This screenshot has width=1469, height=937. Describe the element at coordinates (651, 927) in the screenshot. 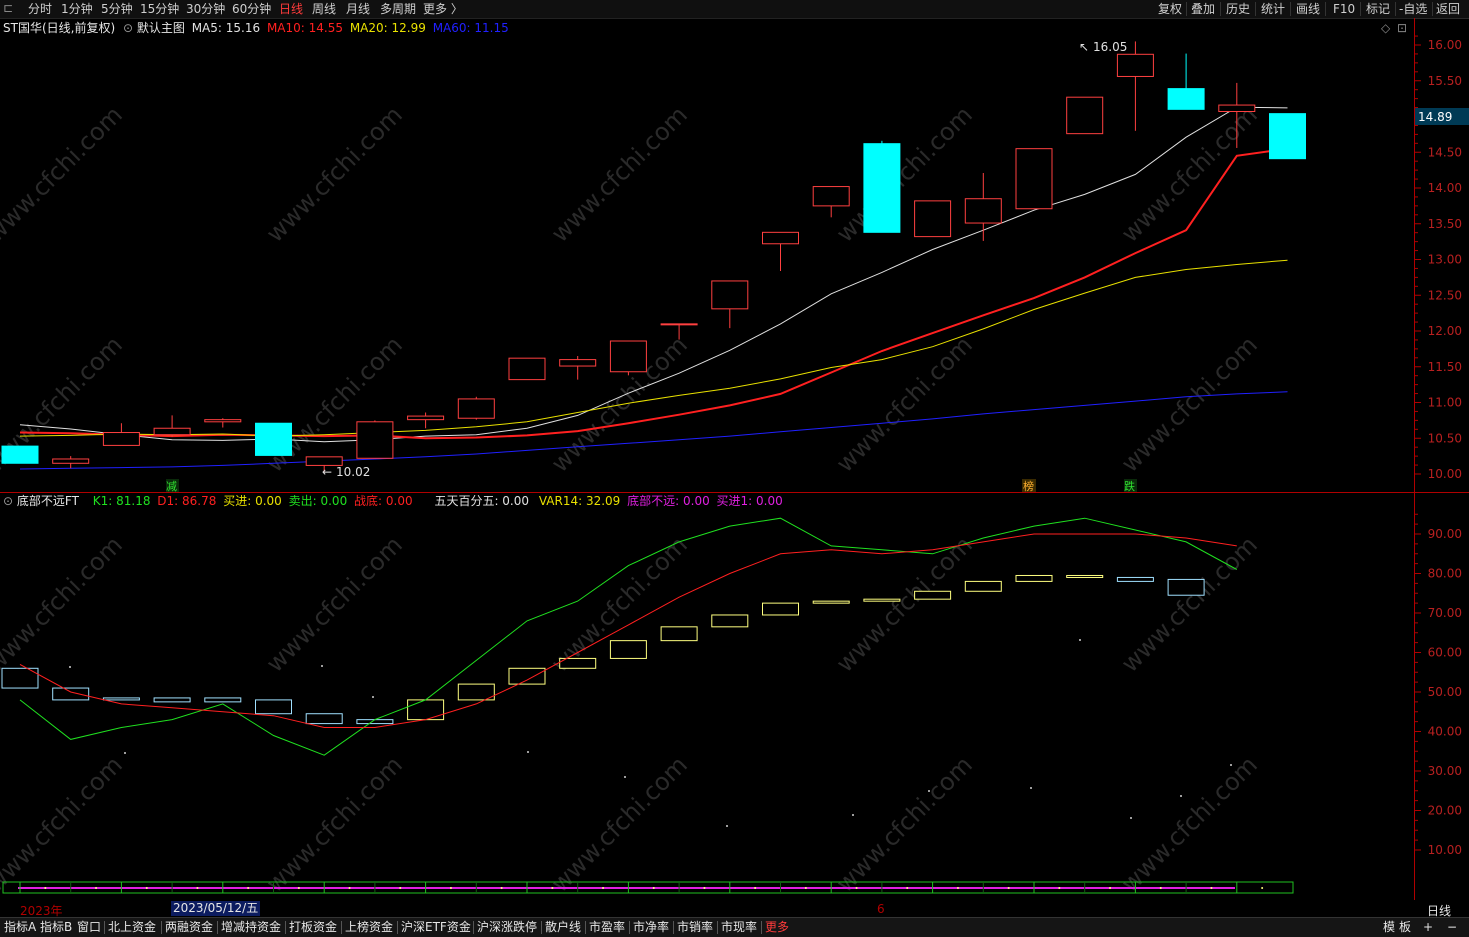

I see `tab-pb: 市净率` at that location.